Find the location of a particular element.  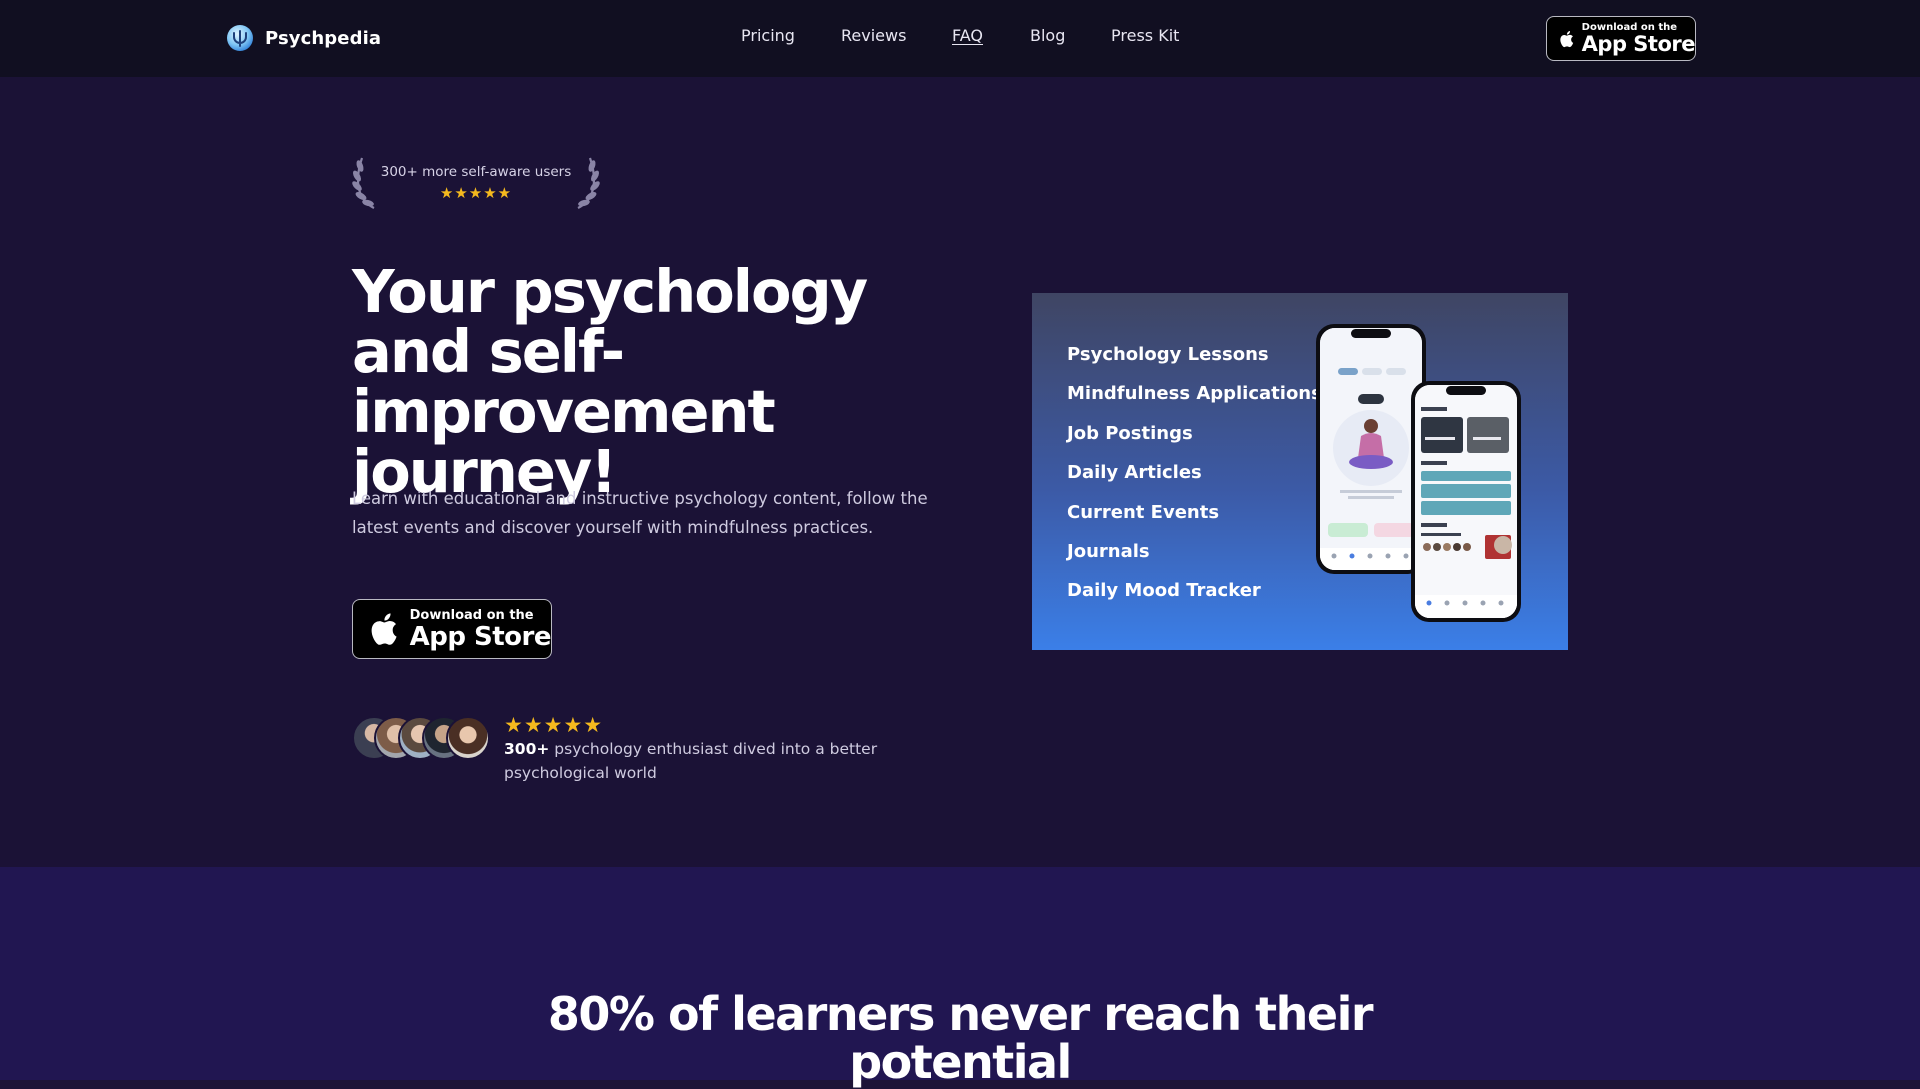

phone-mockup-lessons is located at coordinates (1466, 501).